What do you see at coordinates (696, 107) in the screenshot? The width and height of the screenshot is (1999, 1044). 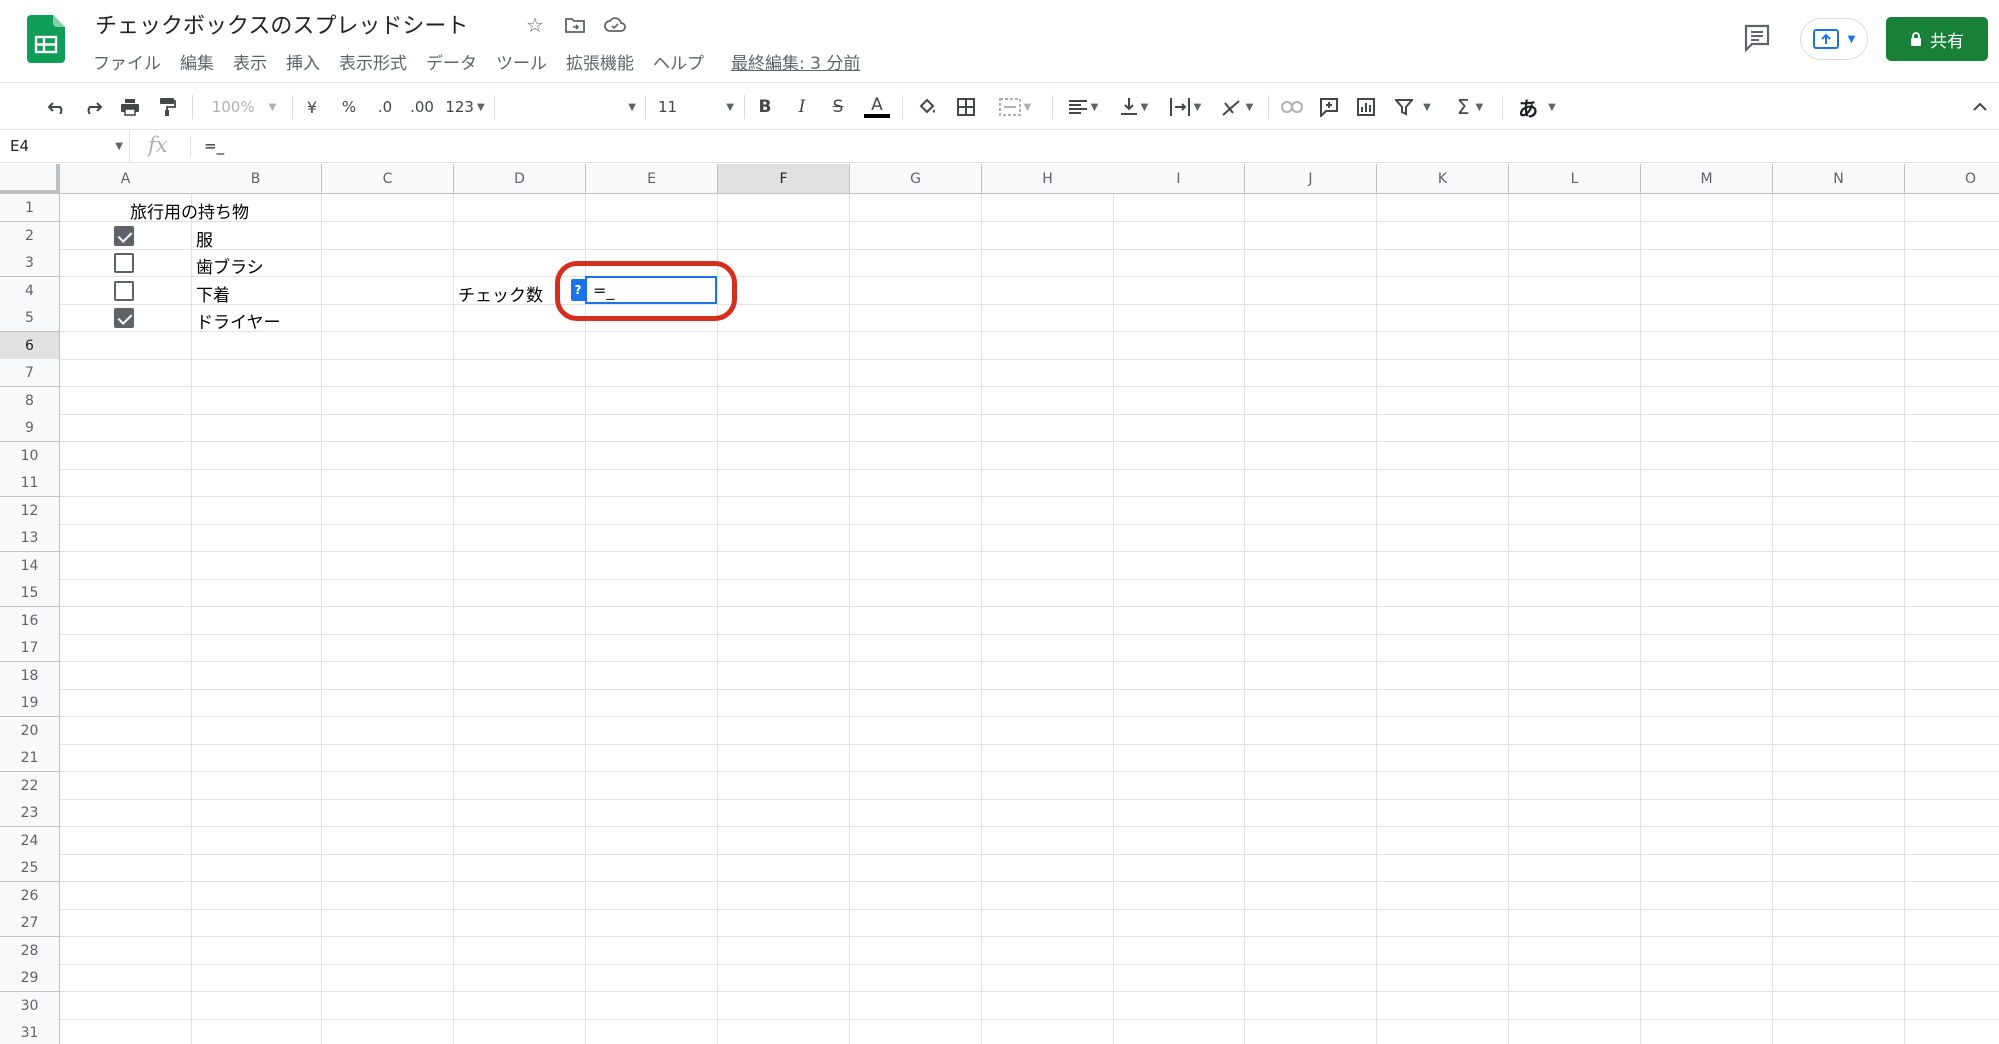 I see `font-size-select: 11 ▼` at bounding box center [696, 107].